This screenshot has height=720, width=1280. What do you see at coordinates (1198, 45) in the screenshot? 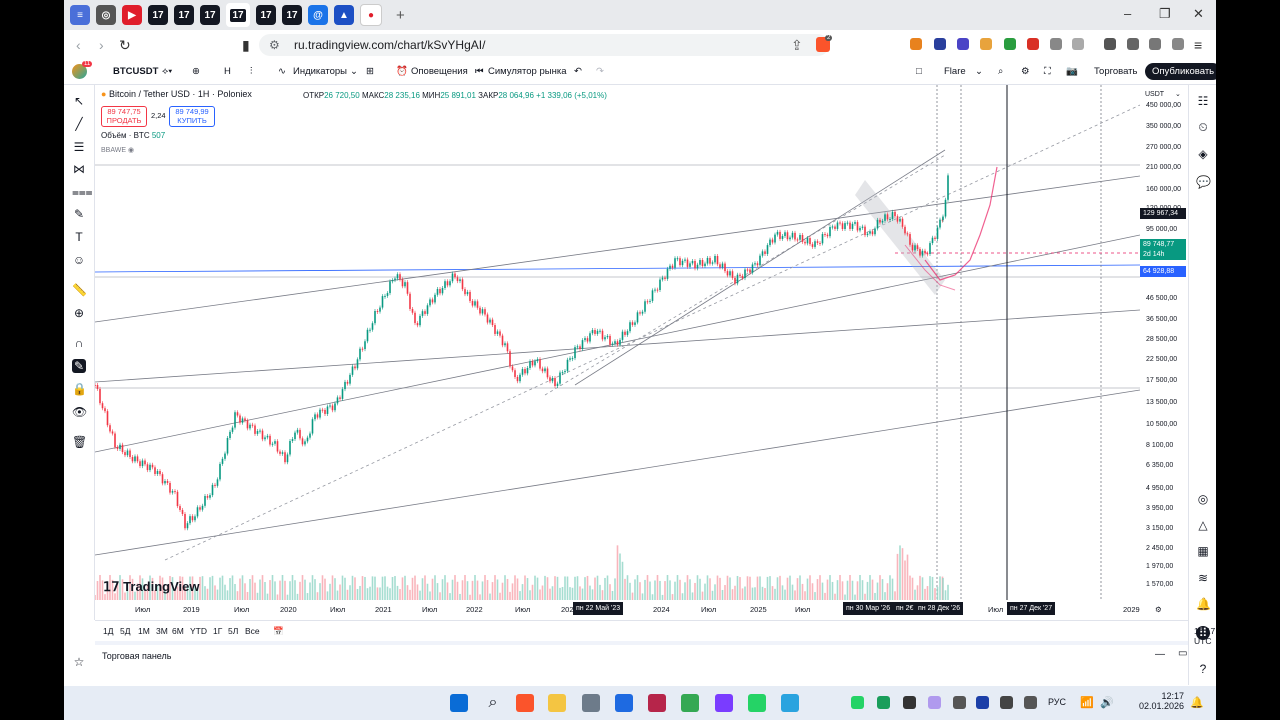
I see `menu-icon: ≡` at bounding box center [1198, 45].